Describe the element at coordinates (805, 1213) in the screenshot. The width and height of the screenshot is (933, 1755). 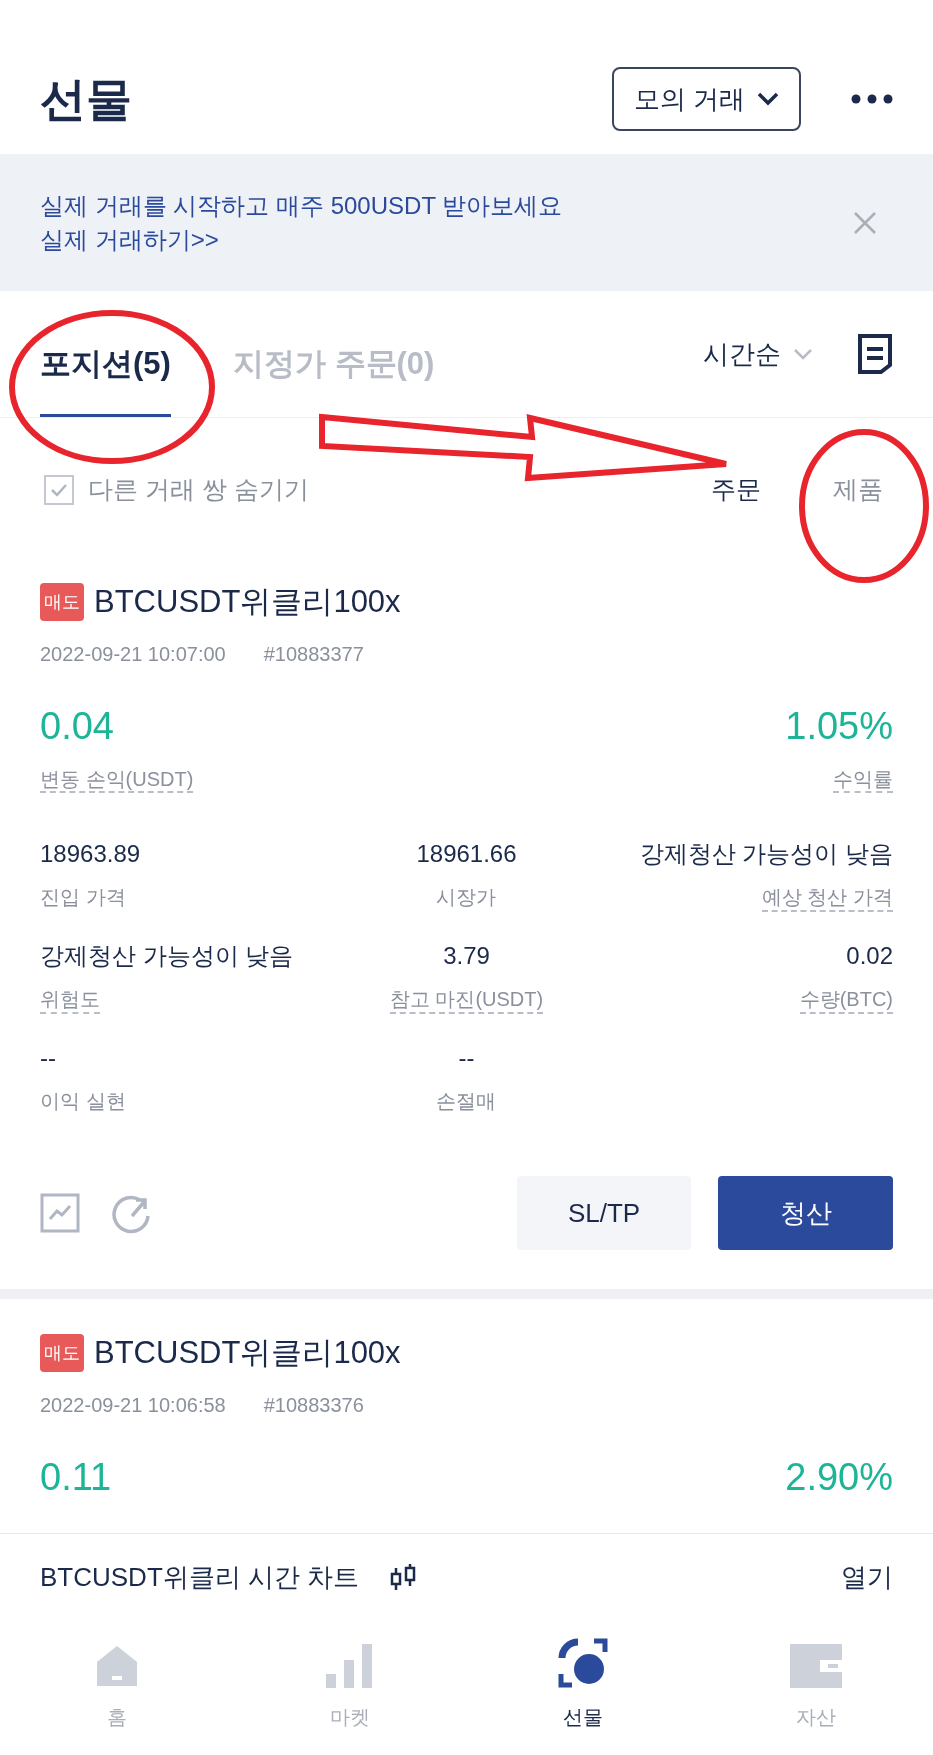
I see `close-position-button: 청산` at that location.